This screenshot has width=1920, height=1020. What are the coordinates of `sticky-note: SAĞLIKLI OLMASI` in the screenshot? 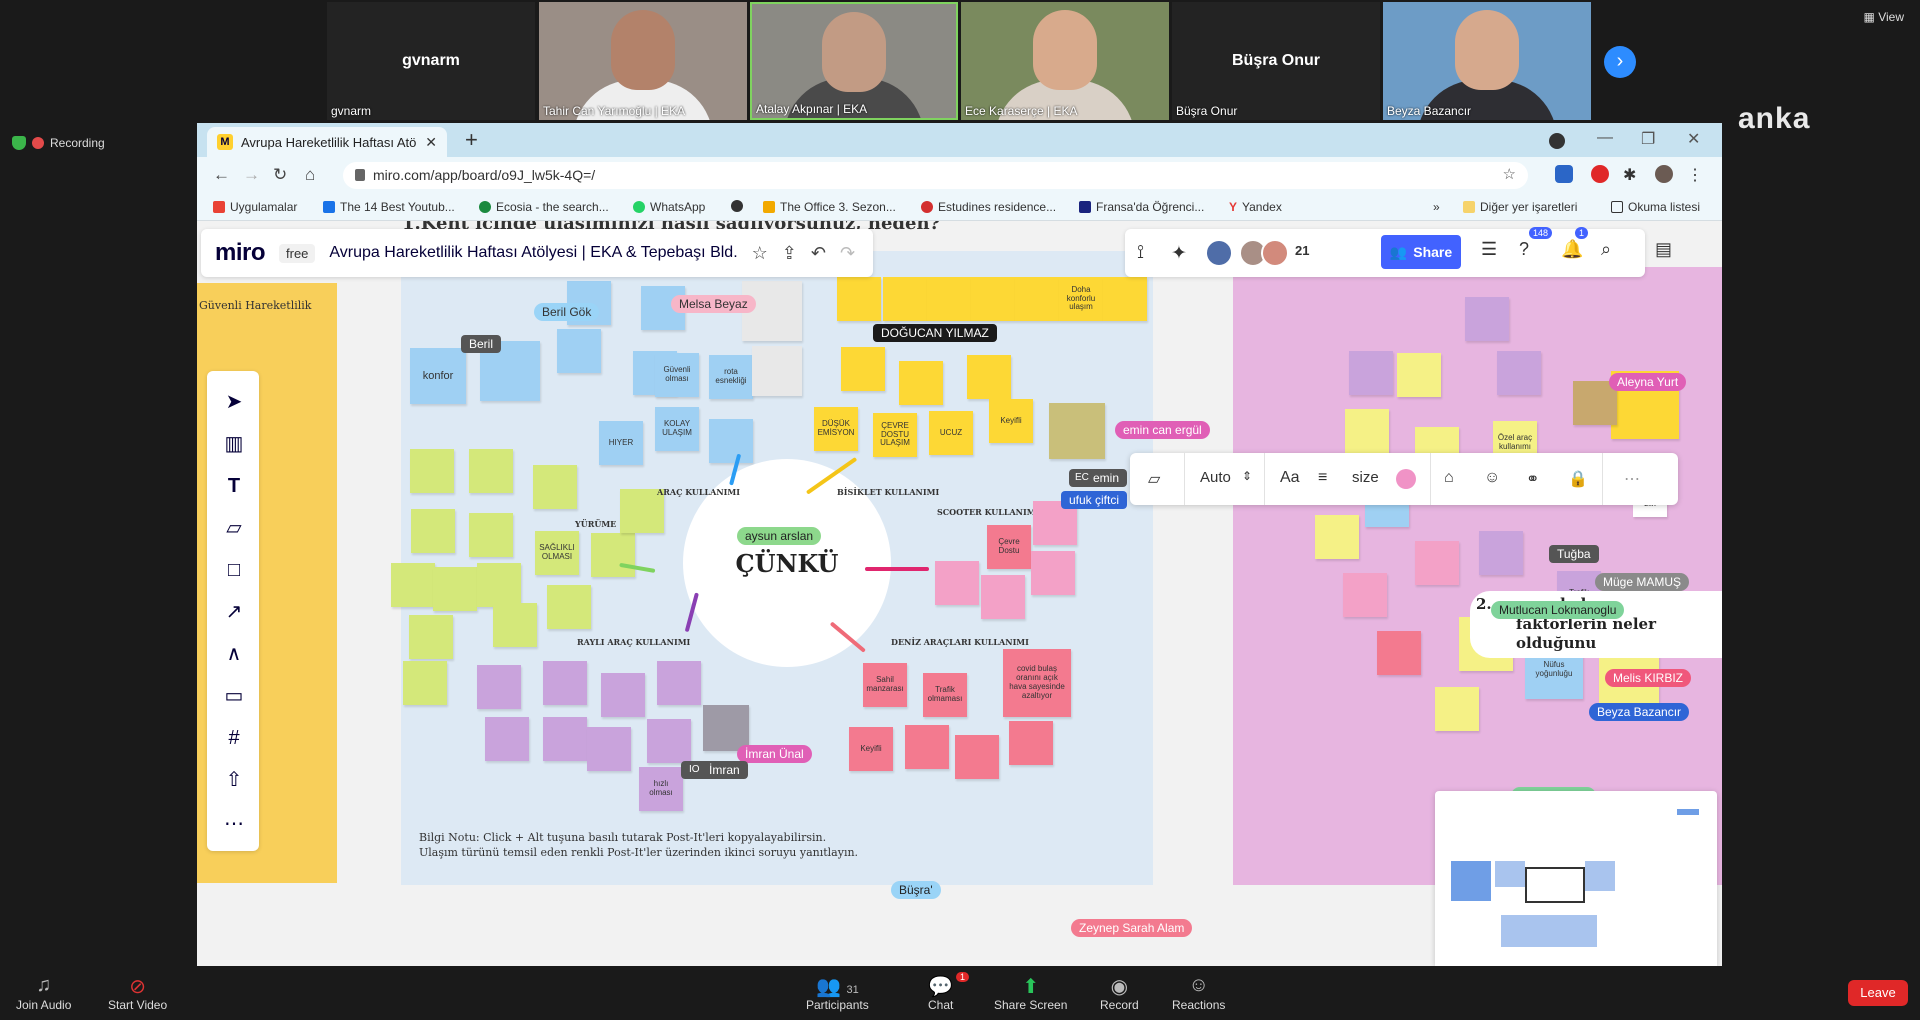 It's located at (557, 553).